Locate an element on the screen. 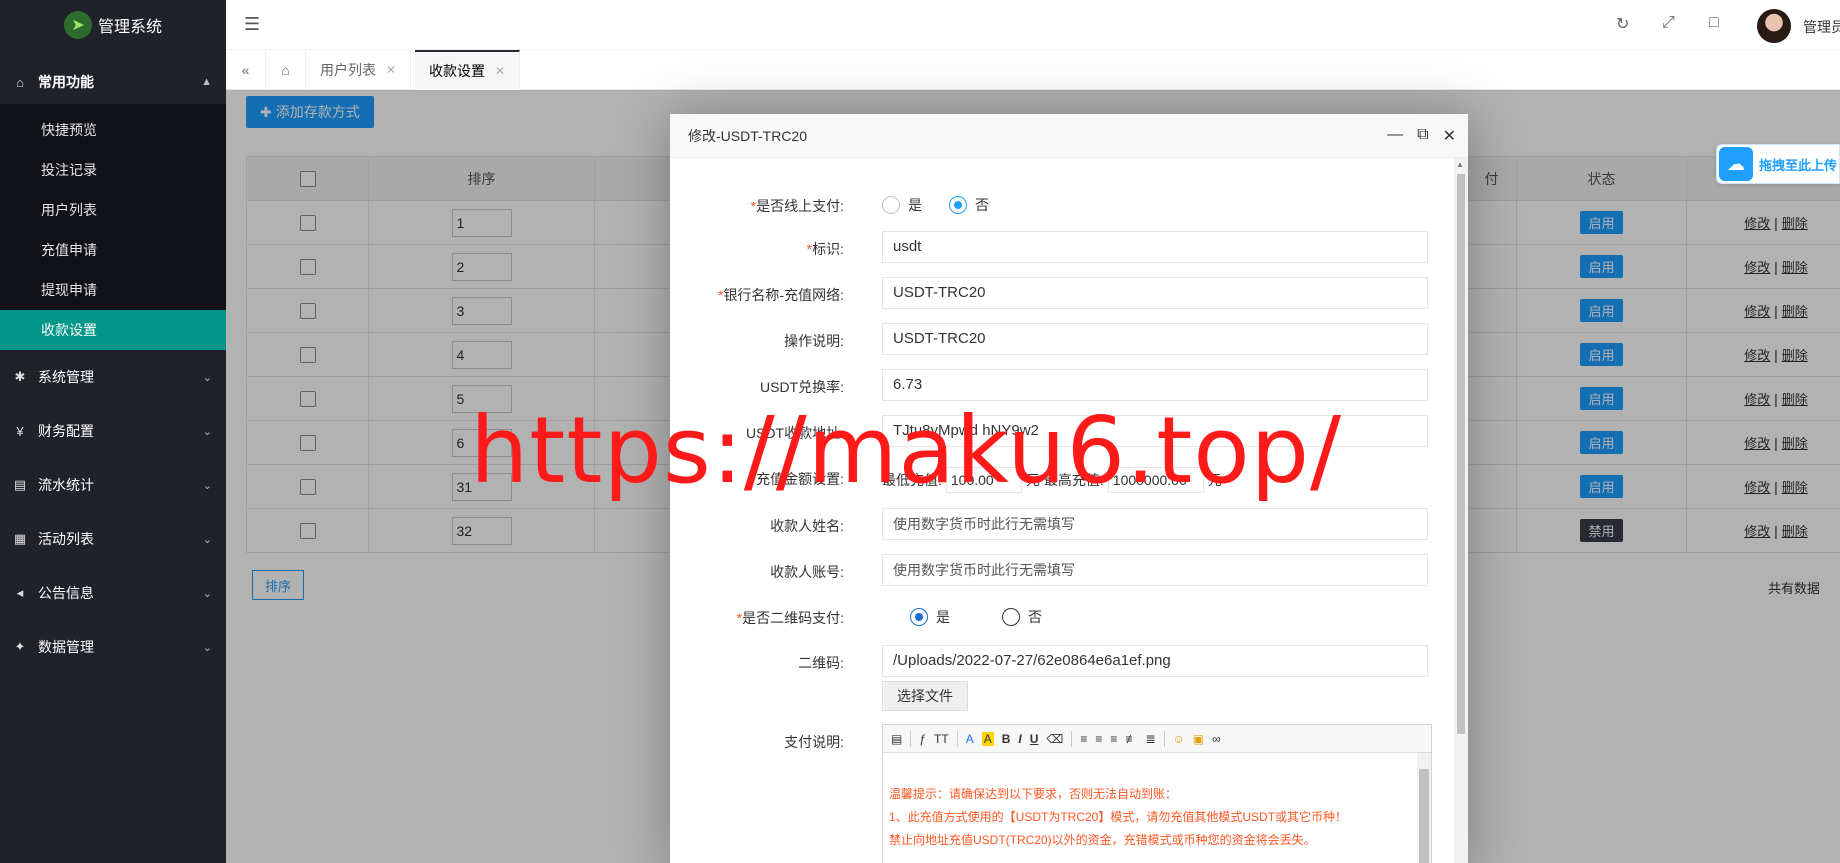  online-pay-yes-radio: 是 is located at coordinates (902, 205).